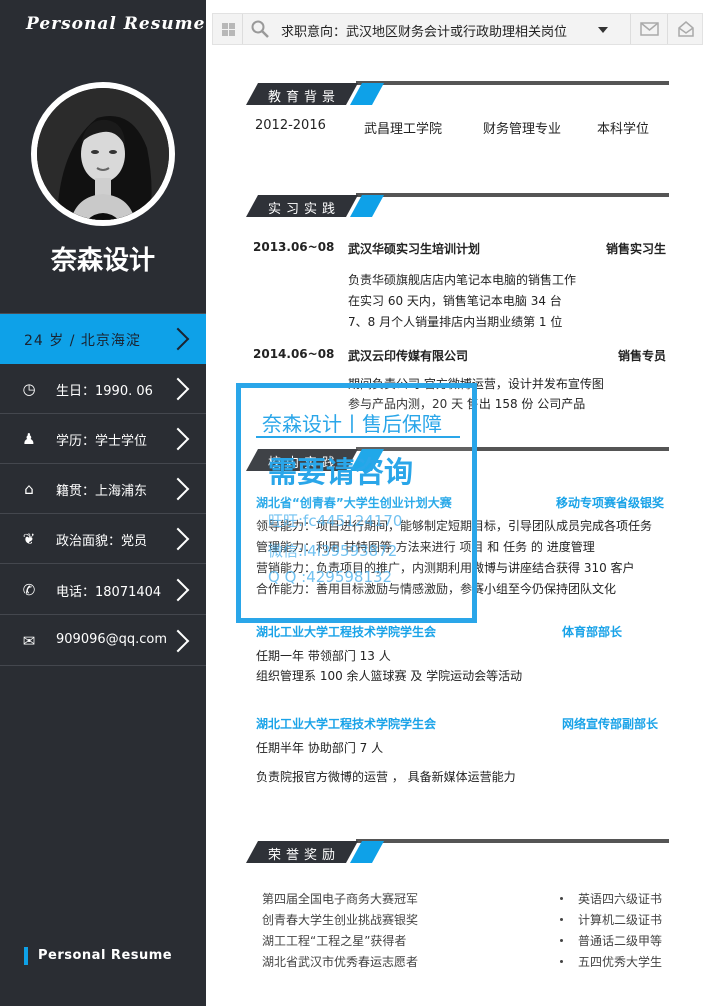 This screenshot has width=709, height=1006. I want to click on job-intention-text: 求职意向：武汉地区财务会计或行政助理相关岗位, so click(424, 30).